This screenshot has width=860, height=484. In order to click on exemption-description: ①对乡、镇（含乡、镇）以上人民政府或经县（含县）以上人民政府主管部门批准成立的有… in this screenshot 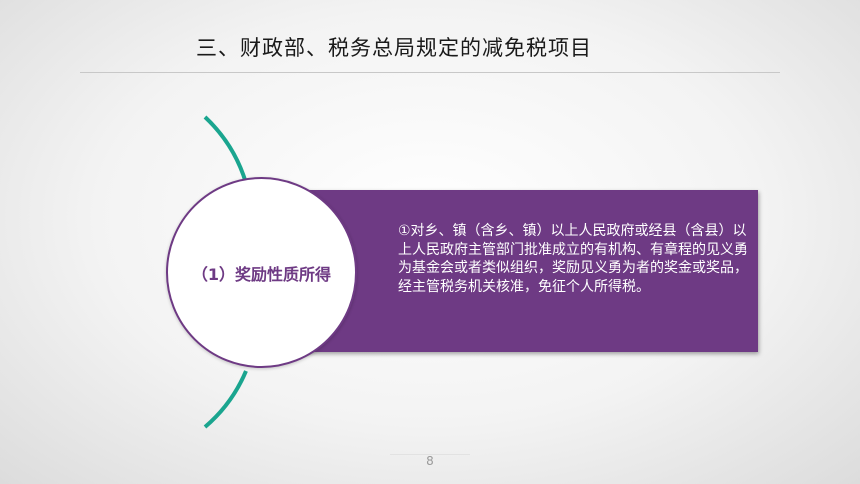, I will do `click(573, 259)`.